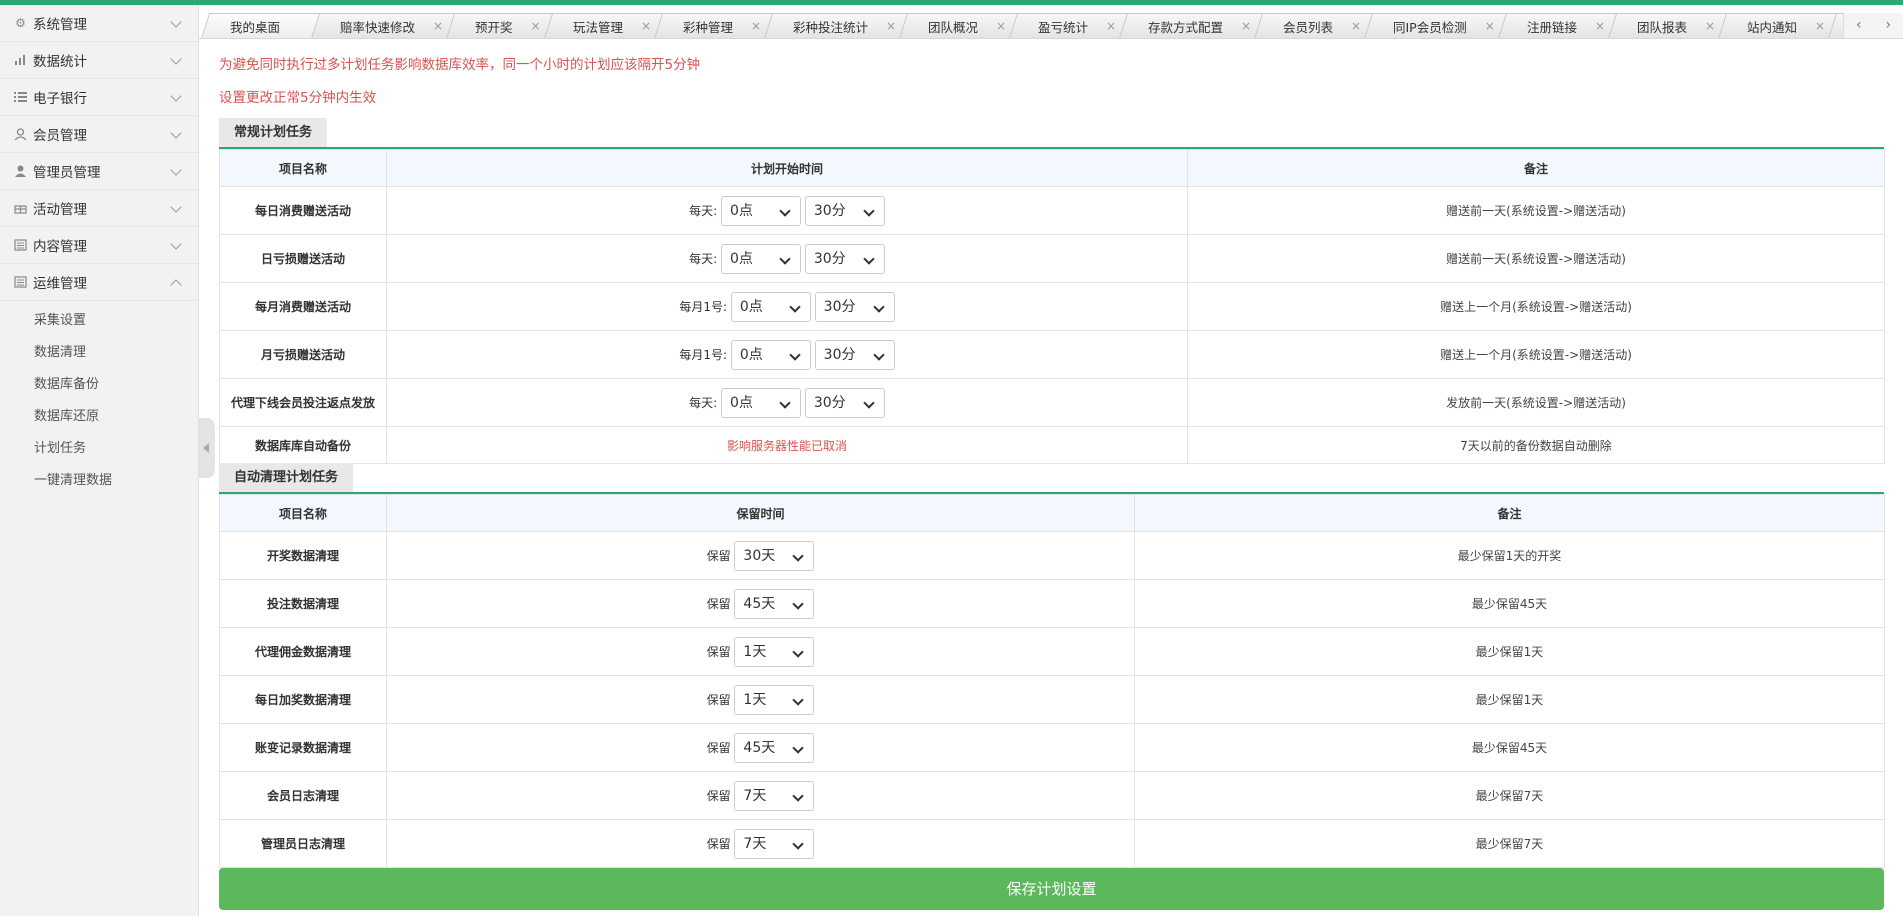 This screenshot has height=916, width=1903. Describe the element at coordinates (99, 282) in the screenshot. I see `sidebar-item-operations: 运维管理` at that location.